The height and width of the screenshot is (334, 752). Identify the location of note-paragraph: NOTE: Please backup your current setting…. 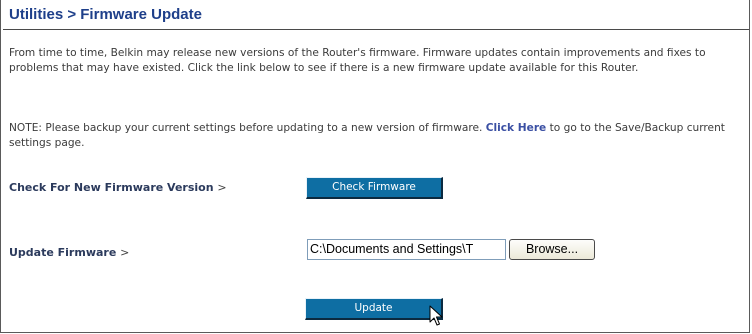
(374, 136).